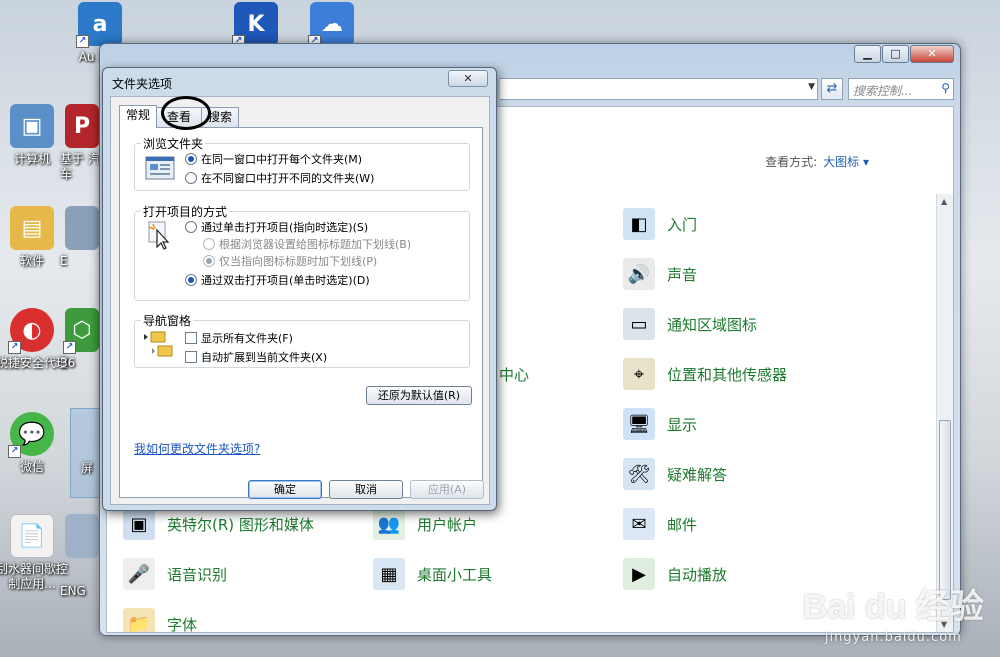 Image resolution: width=1000 pixels, height=657 pixels. I want to click on auto-expand-checkbox: 自动扩展到当前文件夹(X), so click(256, 357).